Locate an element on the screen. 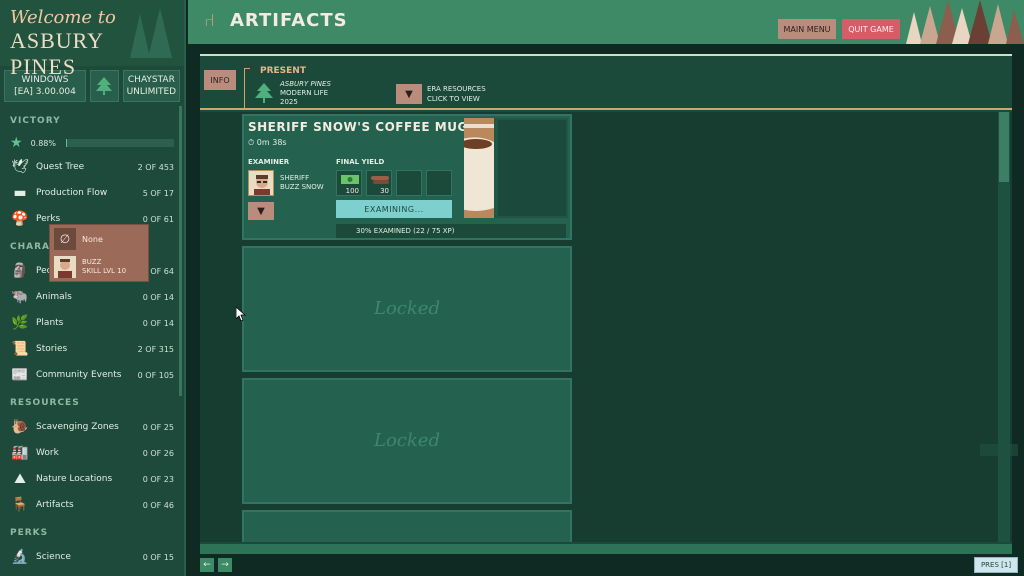 This screenshot has width=1024, height=576. sidebar-item-label: Plants is located at coordinates (50, 323).